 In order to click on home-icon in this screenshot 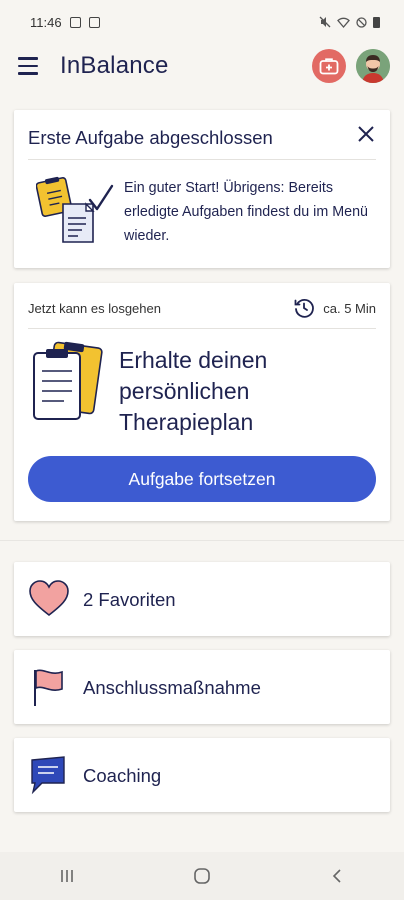, I will do `click(202, 876)`.